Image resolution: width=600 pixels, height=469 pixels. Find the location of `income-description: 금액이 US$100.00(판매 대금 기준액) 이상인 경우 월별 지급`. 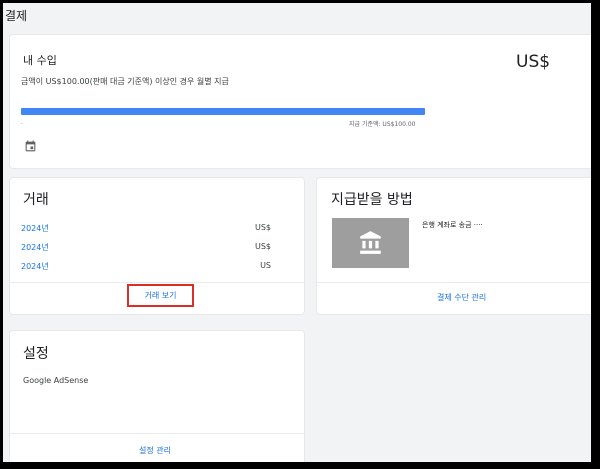

income-description: 금액이 US$100.00(판매 대금 기준액) 이상인 경우 월별 지급 is located at coordinates (125, 81).